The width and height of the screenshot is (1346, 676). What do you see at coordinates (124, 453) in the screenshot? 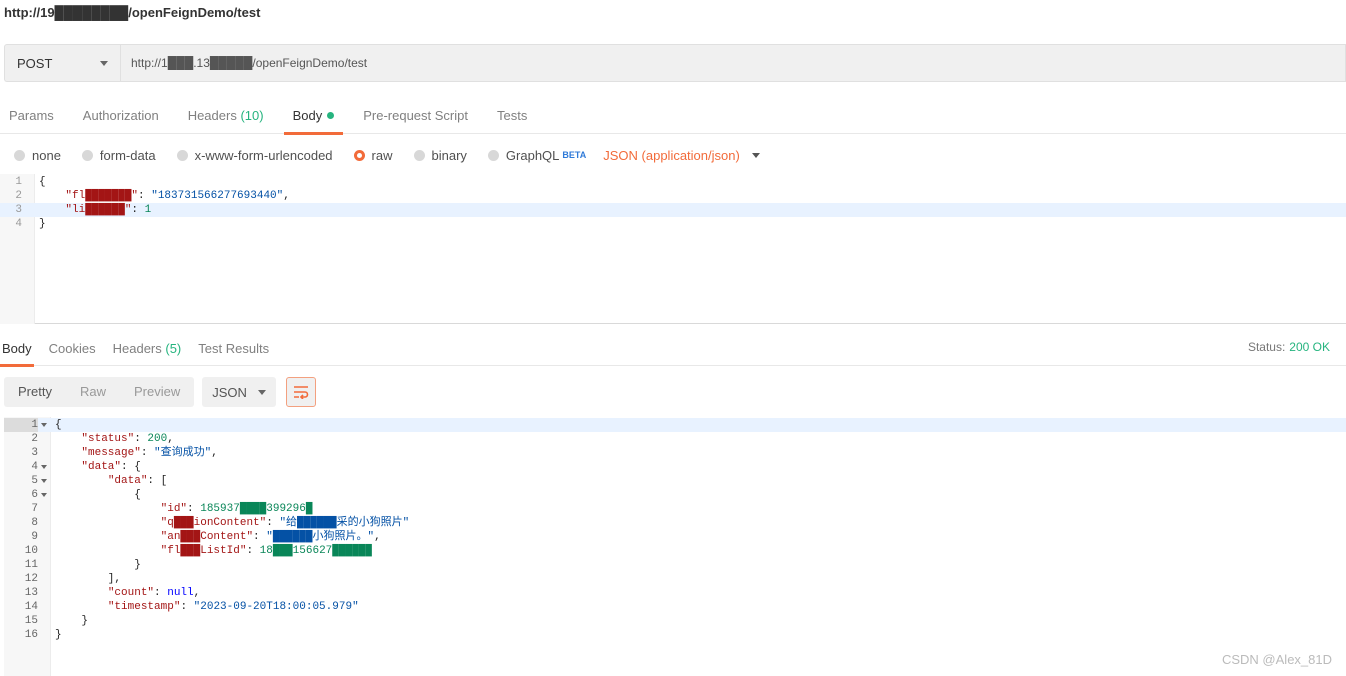
I see `response-code-line: 3 "message": "查询成功",` at bounding box center [124, 453].